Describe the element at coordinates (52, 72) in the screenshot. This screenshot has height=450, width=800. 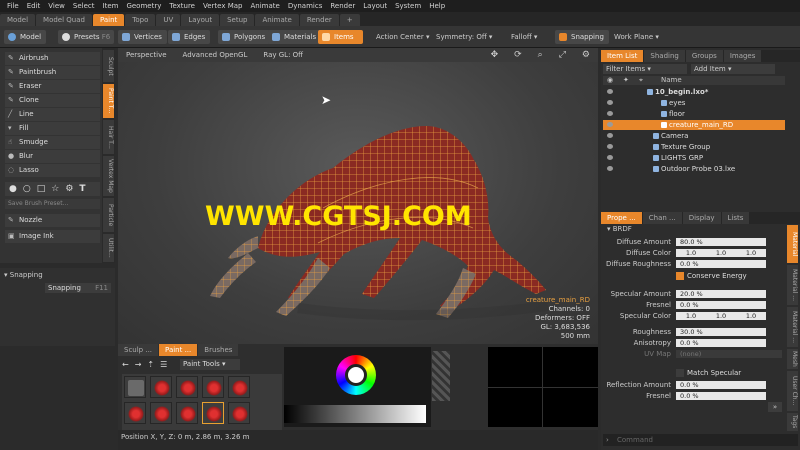
I see `paintbrush-tool: ✎ Paintbrush` at that location.